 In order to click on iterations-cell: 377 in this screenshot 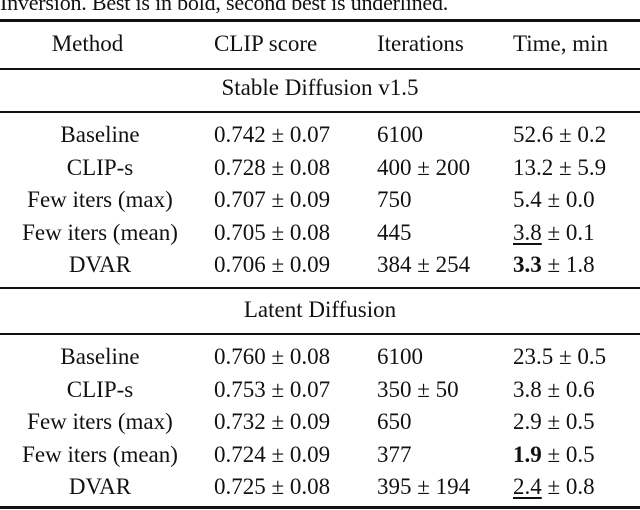, I will do `click(394, 454)`.